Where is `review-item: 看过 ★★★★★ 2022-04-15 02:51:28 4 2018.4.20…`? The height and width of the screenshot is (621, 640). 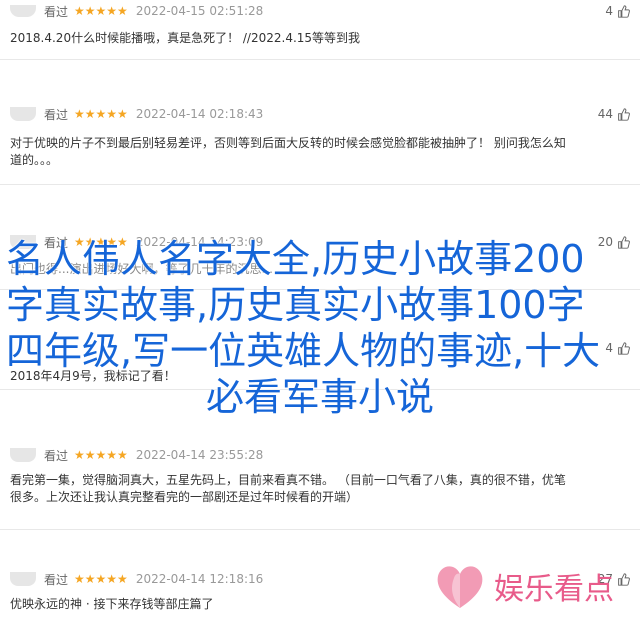
review-item: 看过 ★★★★★ 2022-04-15 02:51:28 4 2018.4.20… is located at coordinates (320, 30).